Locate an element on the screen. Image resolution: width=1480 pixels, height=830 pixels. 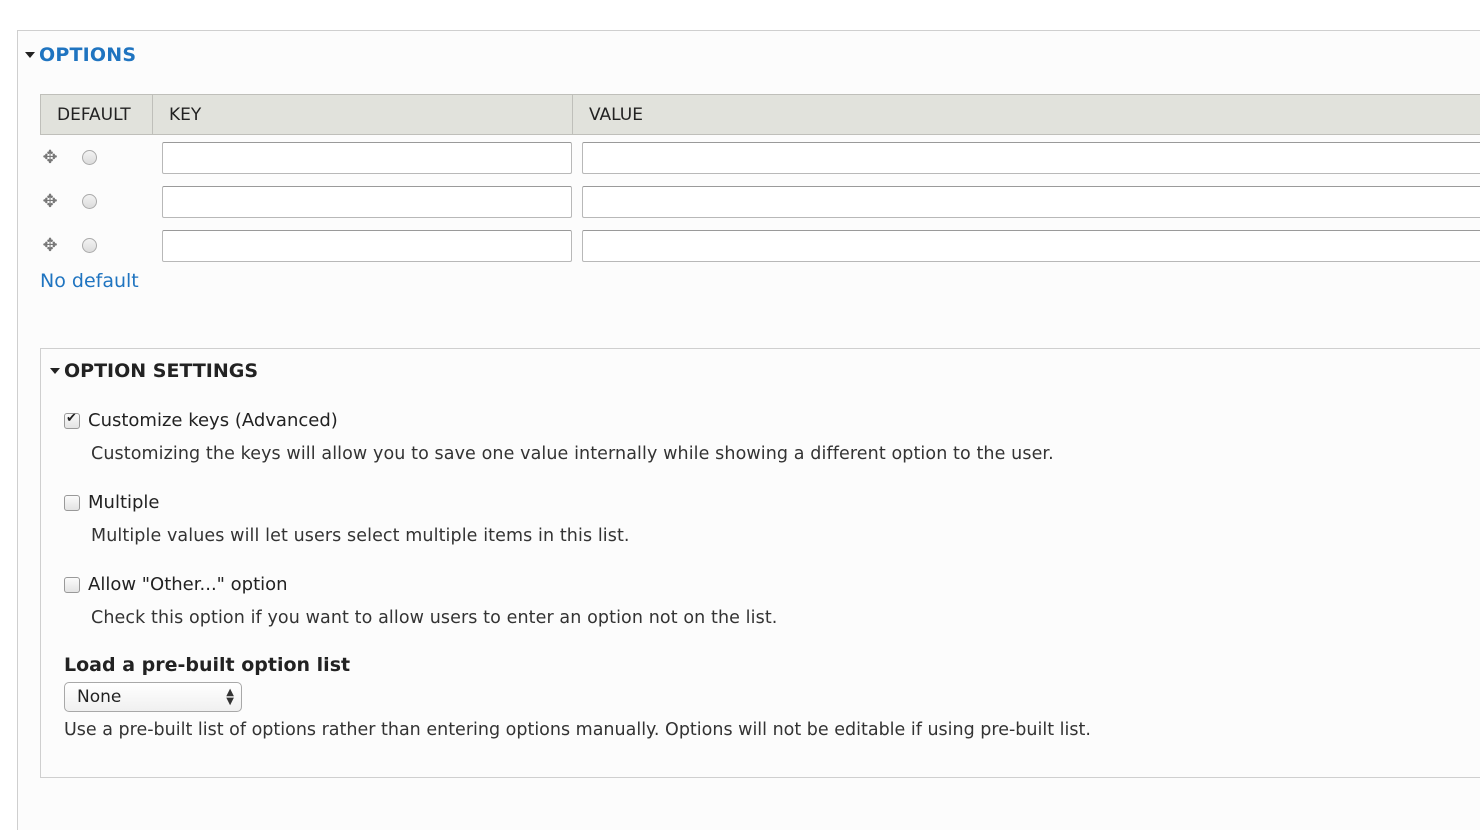
allow-other-label: Allow "Other..." option is located at coordinates (188, 584).